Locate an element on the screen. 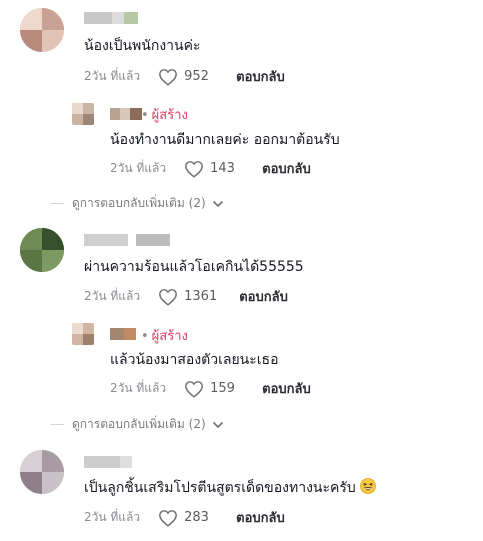 This screenshot has height=541, width=483. comment-text: ผ่านความร้อนแล้วโอเคกินได้55555 is located at coordinates (194, 267).